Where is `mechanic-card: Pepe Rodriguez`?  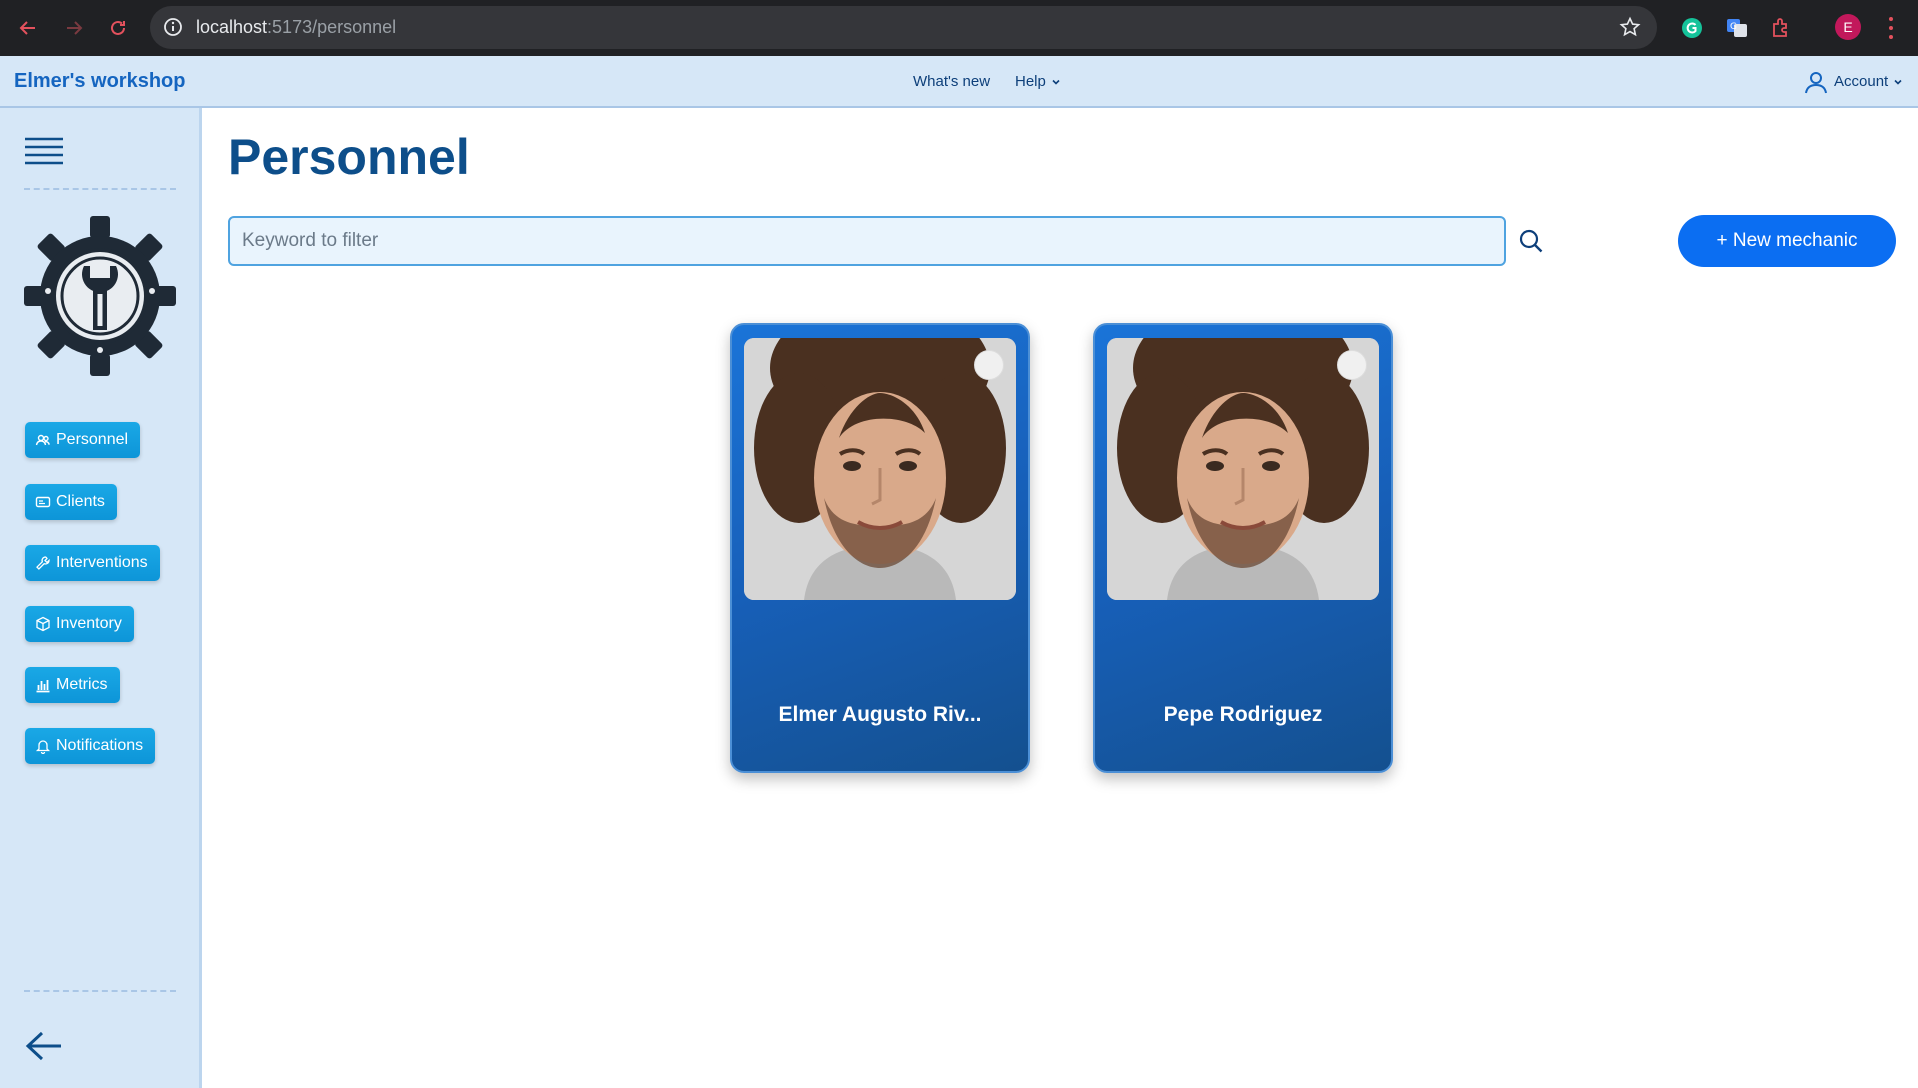 mechanic-card: Pepe Rodriguez is located at coordinates (1243, 548).